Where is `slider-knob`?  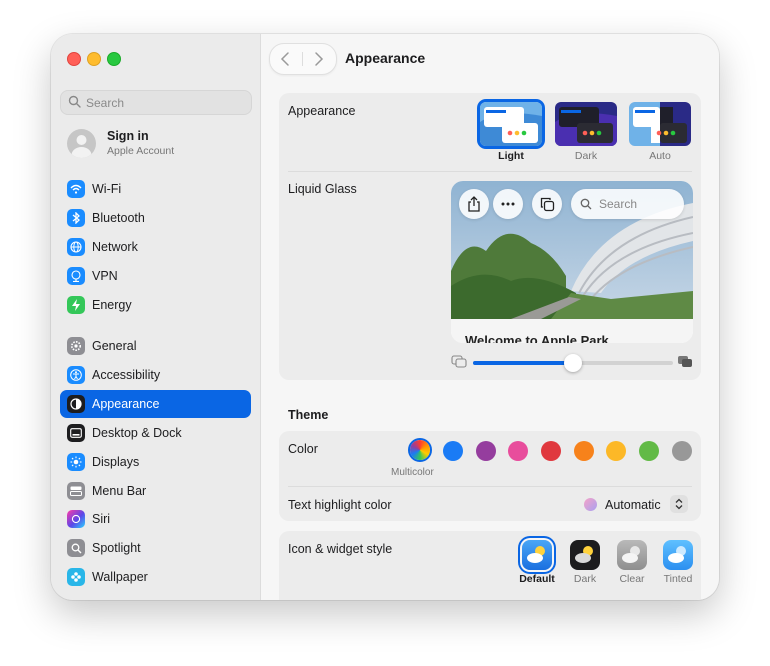
slider-knob is located at coordinates (573, 363).